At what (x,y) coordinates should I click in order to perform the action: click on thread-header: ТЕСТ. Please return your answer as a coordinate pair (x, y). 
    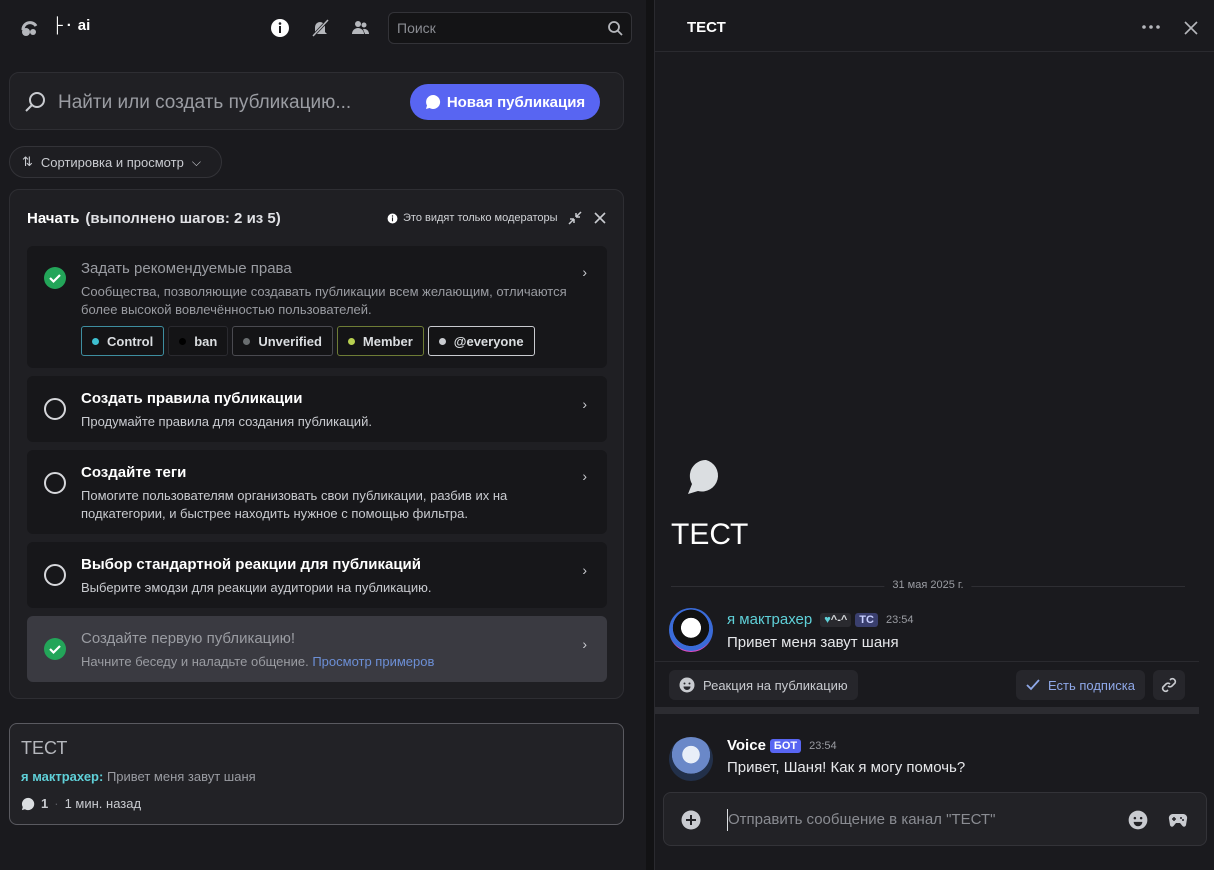
    Looking at the image, I should click on (934, 26).